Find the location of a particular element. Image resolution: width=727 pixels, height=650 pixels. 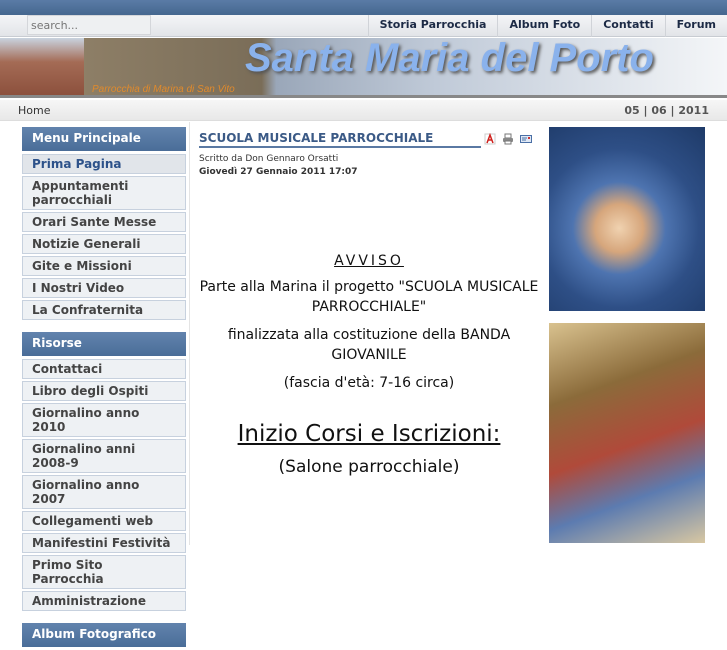

church-image is located at coordinates (42, 66).